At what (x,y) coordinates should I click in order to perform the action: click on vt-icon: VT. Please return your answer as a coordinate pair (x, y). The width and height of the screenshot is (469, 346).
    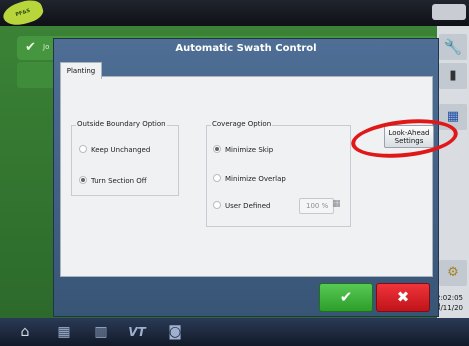
    Looking at the image, I should click on (137, 332).